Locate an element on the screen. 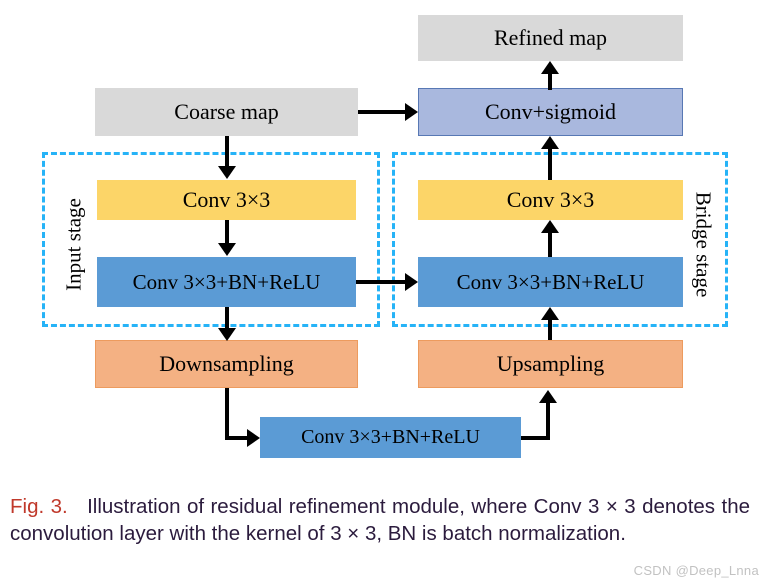 The width and height of the screenshot is (777, 588). node-conv-bn-relu-left: Conv 3×3+BN+ReLU is located at coordinates (226, 282).